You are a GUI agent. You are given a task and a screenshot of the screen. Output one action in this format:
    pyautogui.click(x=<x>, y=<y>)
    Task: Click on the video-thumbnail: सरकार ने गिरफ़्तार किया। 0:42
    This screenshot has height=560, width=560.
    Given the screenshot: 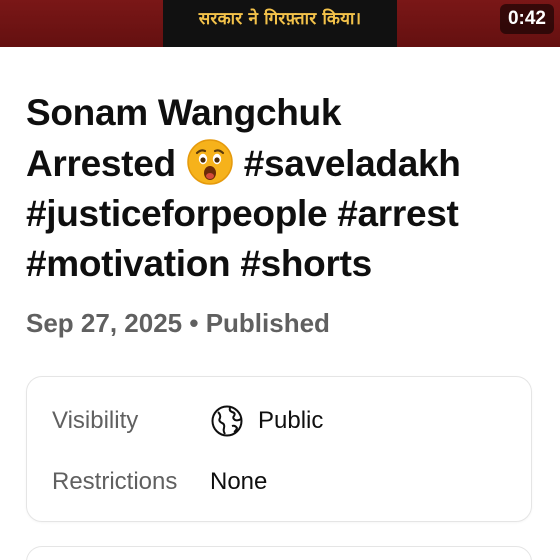 What is the action you would take?
    pyautogui.click(x=280, y=23)
    